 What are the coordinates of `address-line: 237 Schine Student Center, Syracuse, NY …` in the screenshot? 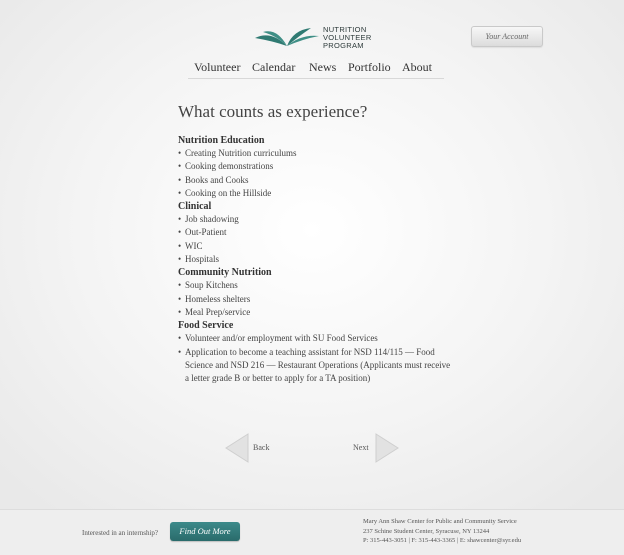 It's located at (426, 531).